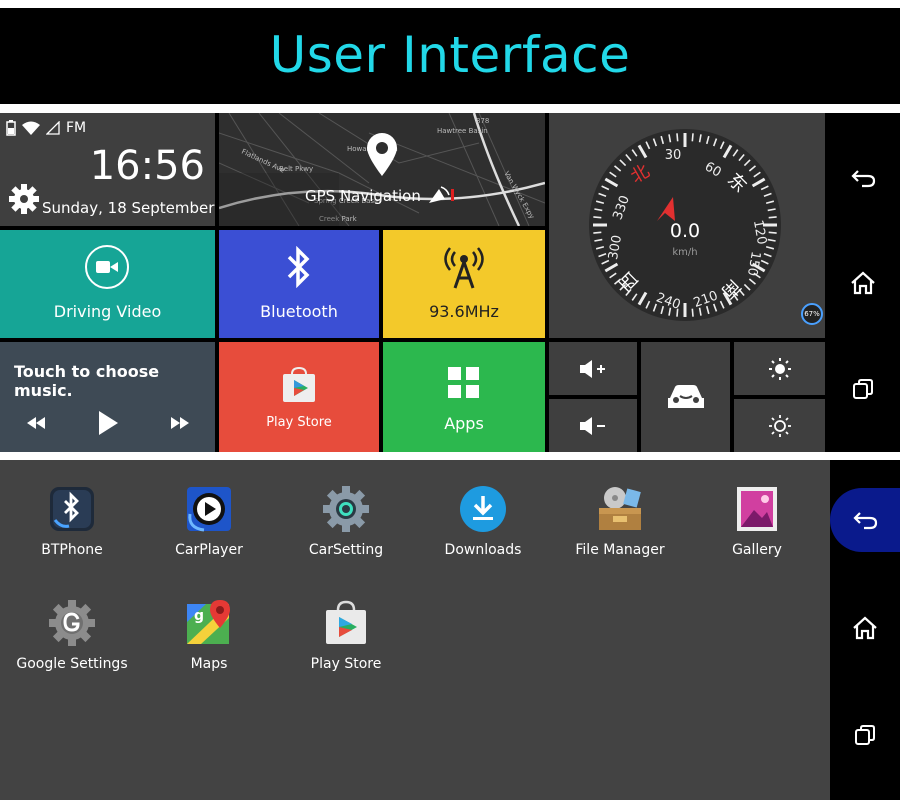  I want to click on maps-icon: g, so click(208, 622).